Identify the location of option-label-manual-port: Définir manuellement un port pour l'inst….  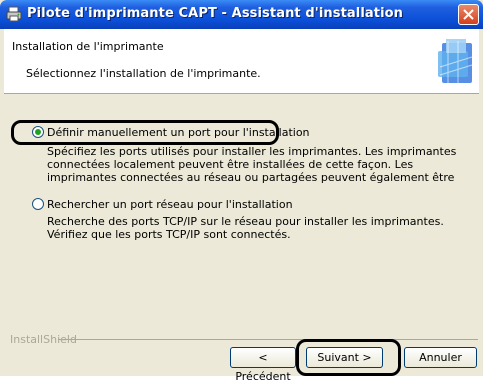
(178, 132).